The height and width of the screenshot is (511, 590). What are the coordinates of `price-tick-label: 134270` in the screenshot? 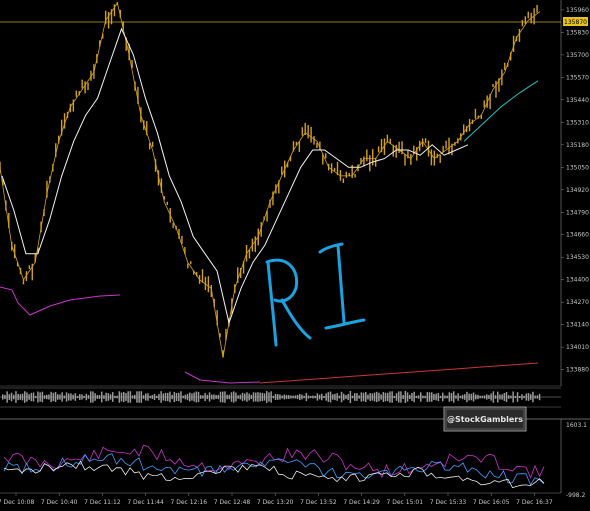 It's located at (577, 302).